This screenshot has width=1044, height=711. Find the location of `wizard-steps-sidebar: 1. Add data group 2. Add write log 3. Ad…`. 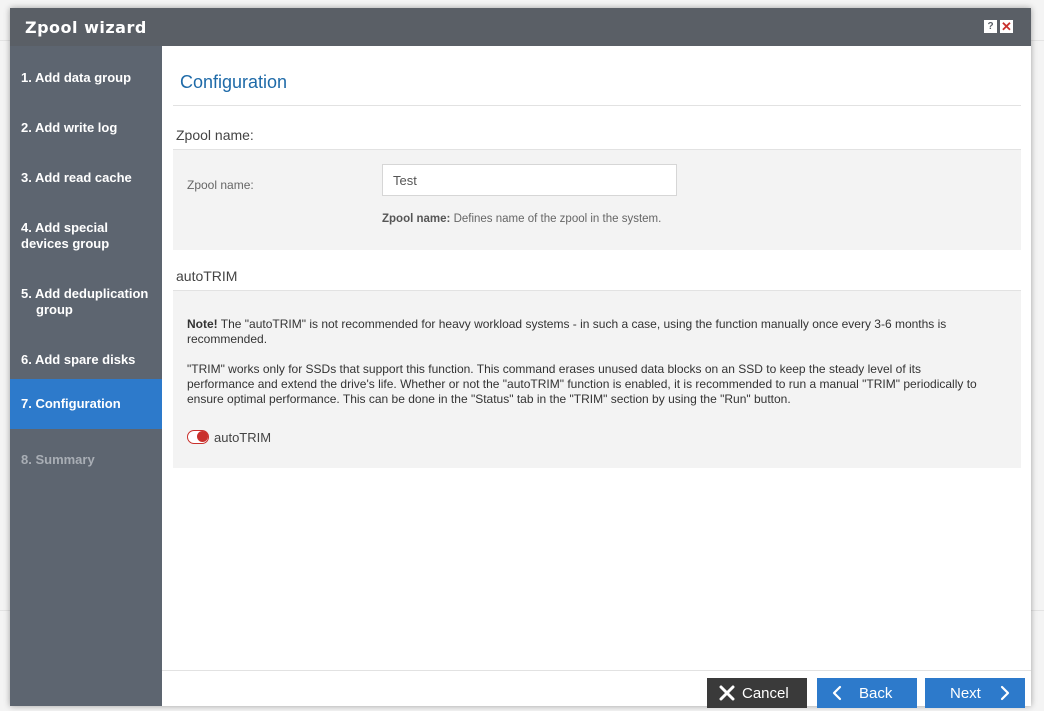

wizard-steps-sidebar: 1. Add data group 2. Add write log 3. Ad… is located at coordinates (86, 376).